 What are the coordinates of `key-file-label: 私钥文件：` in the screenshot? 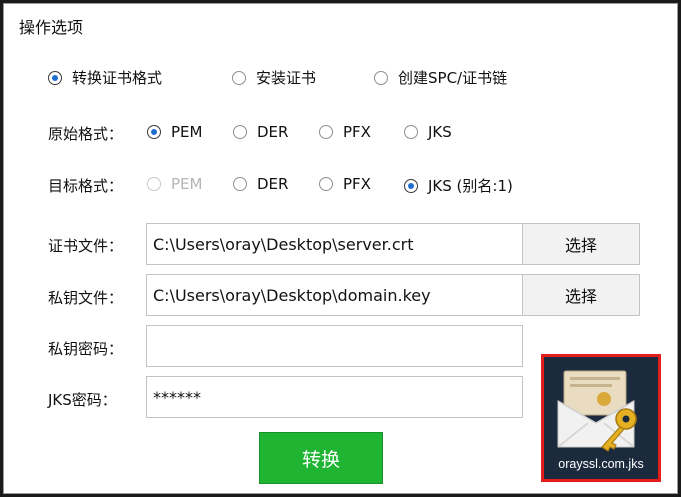 It's located at (86, 298).